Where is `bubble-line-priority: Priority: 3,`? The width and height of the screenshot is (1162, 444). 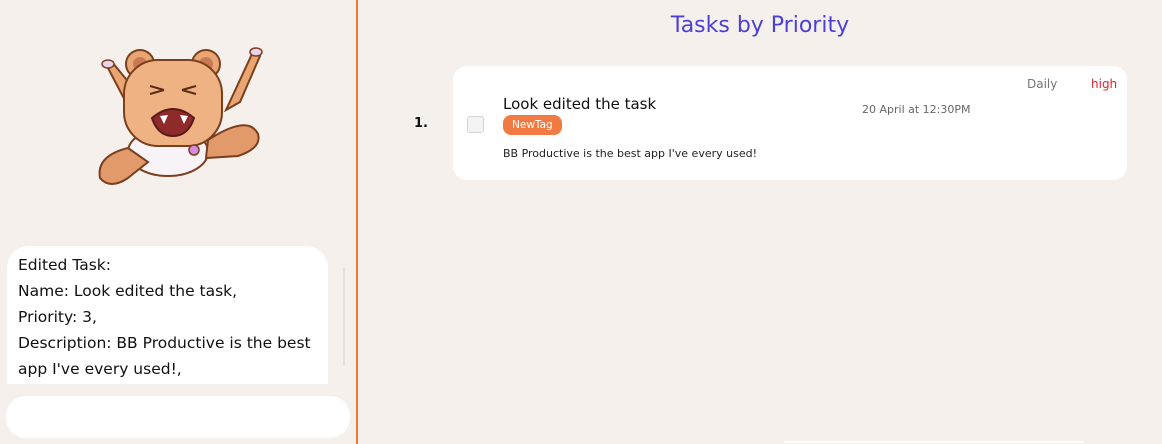
bubble-line-priority: Priority: 3, is located at coordinates (57, 317).